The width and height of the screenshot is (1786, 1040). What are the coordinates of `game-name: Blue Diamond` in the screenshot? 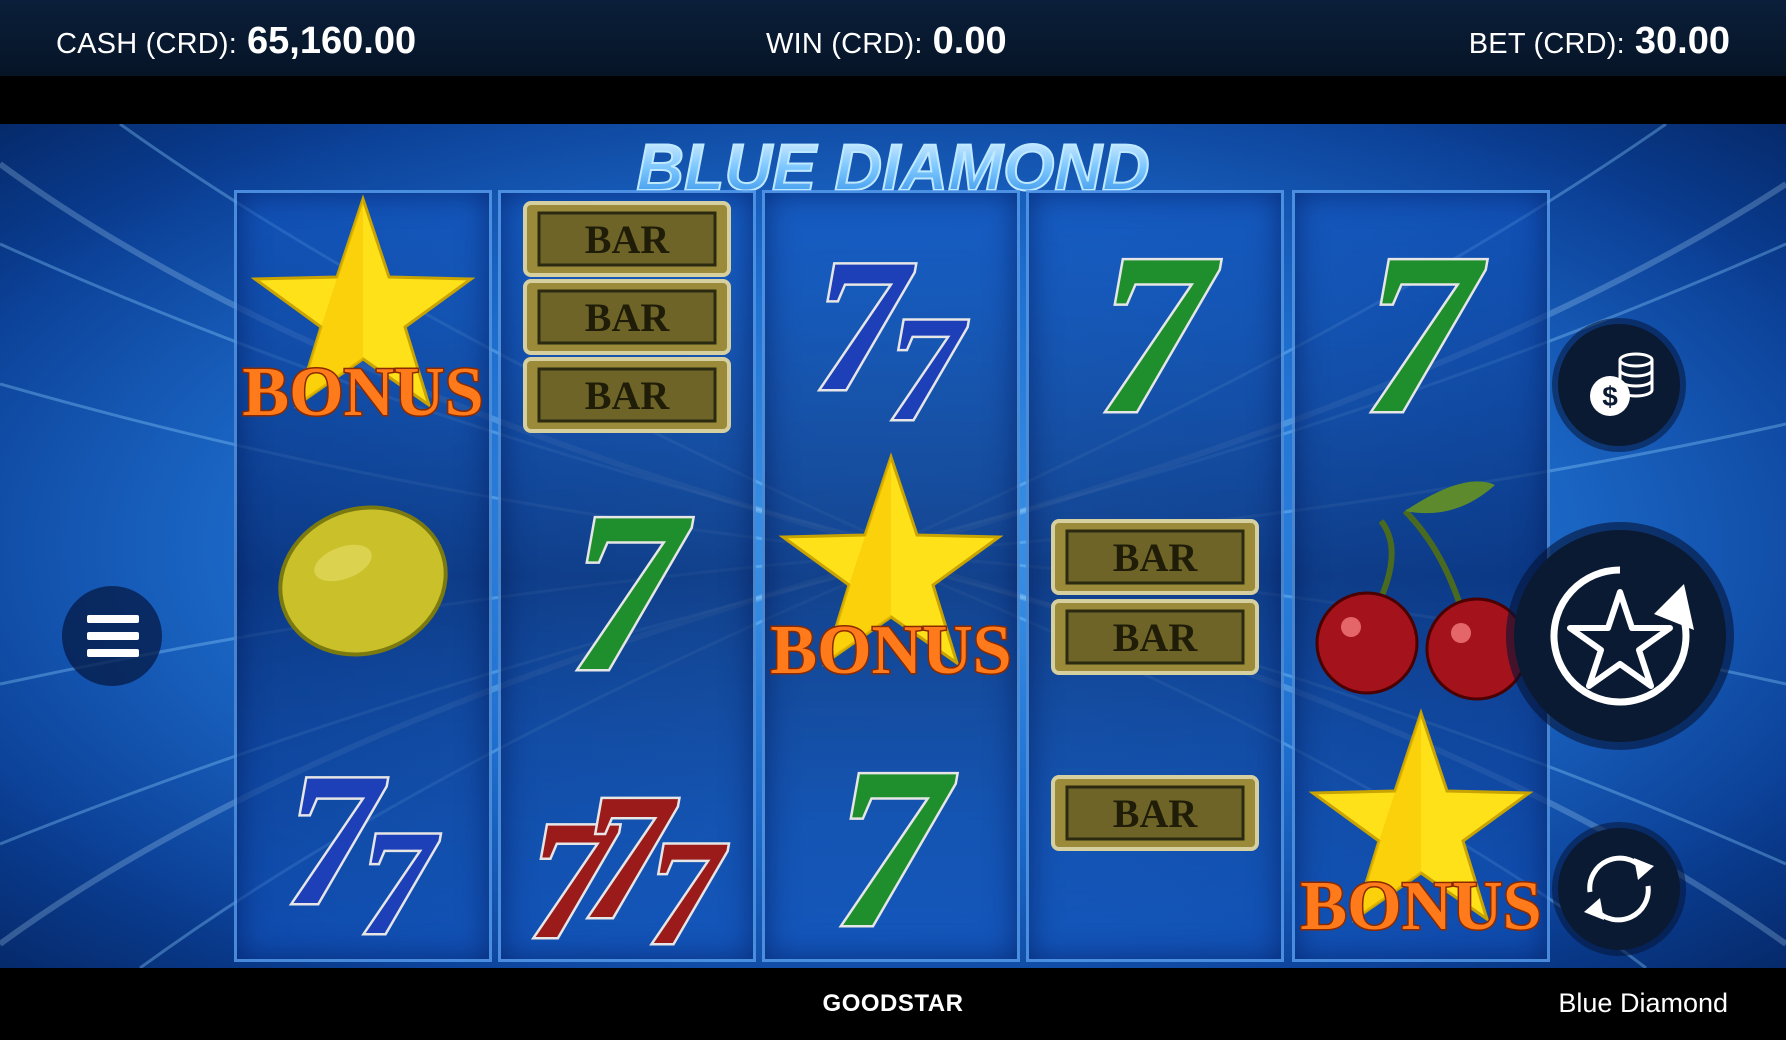 It's located at (1643, 1003).